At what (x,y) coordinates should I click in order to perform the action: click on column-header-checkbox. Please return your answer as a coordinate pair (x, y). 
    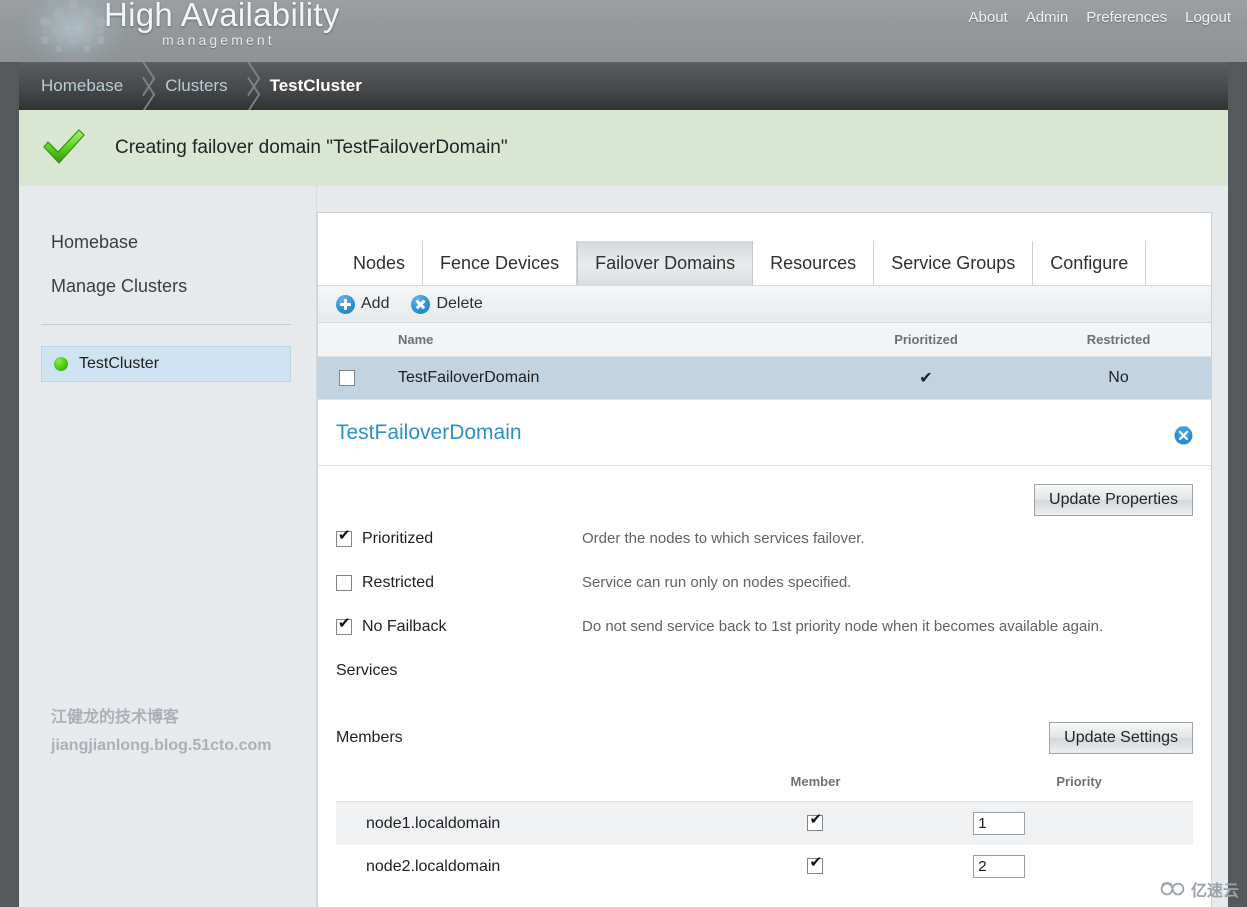
    Looking at the image, I should click on (347, 340).